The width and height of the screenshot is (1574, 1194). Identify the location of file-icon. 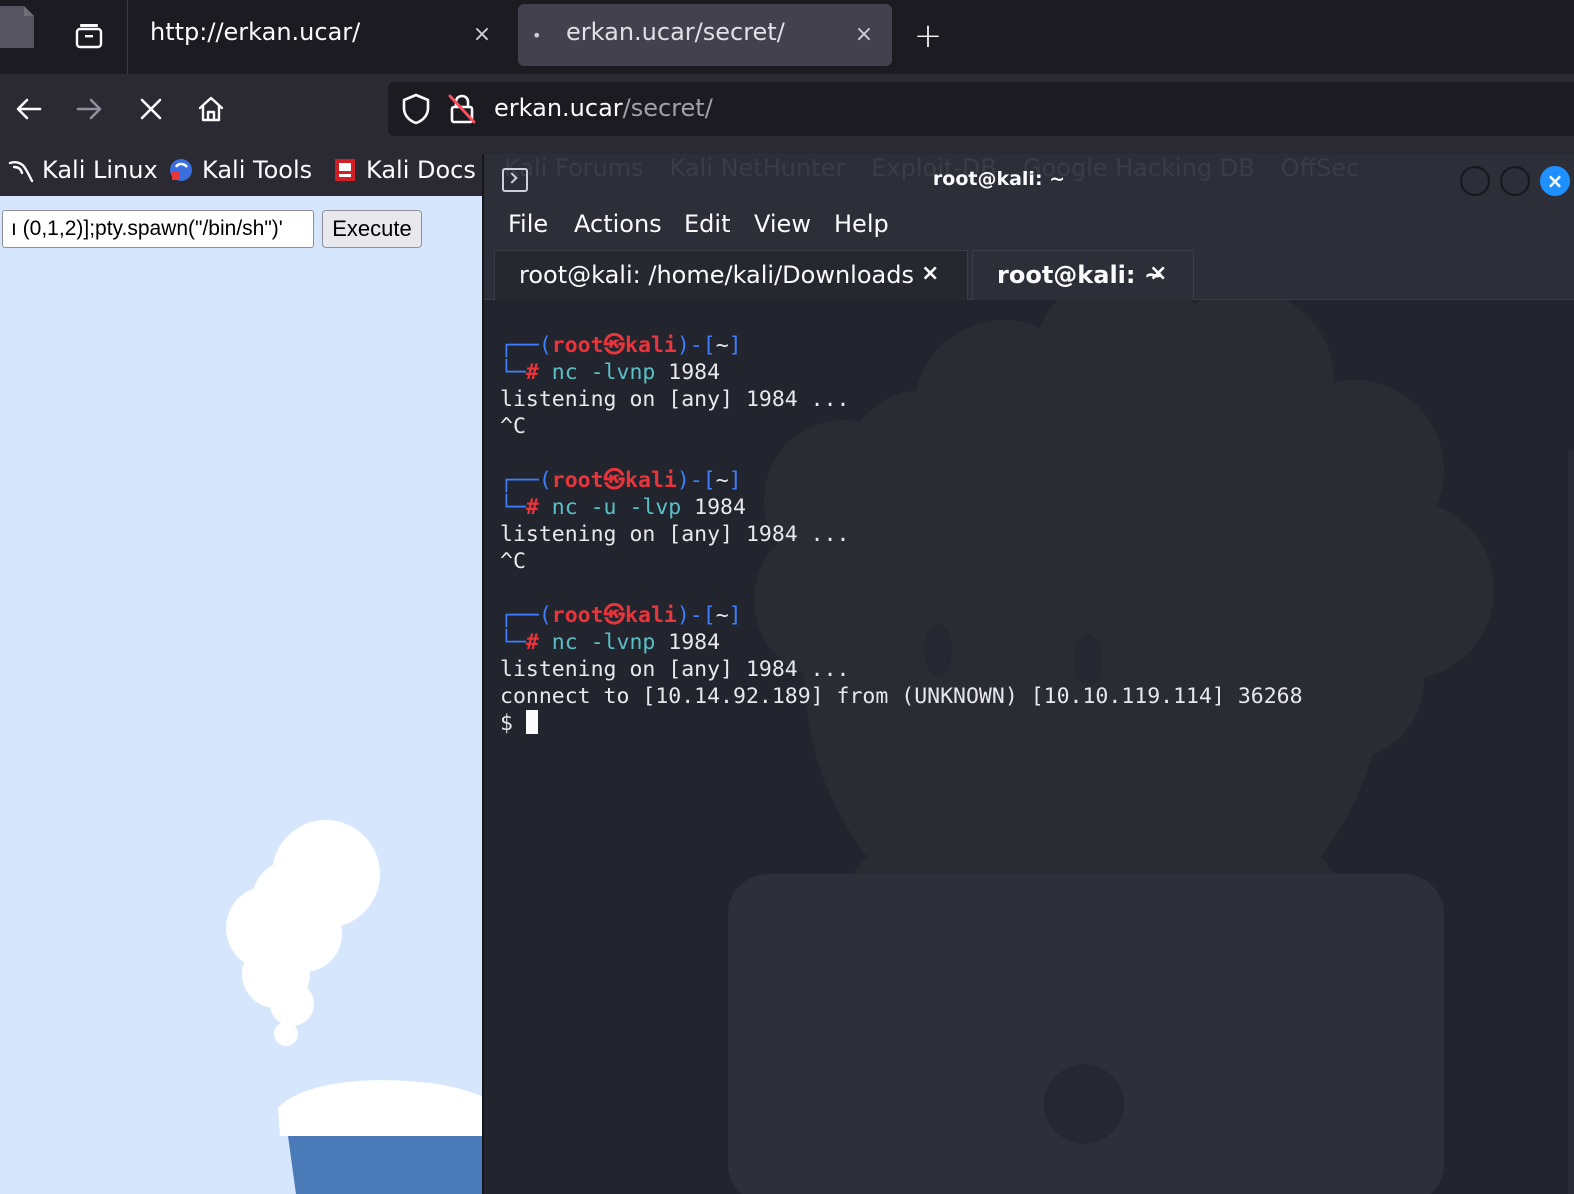
(17, 27).